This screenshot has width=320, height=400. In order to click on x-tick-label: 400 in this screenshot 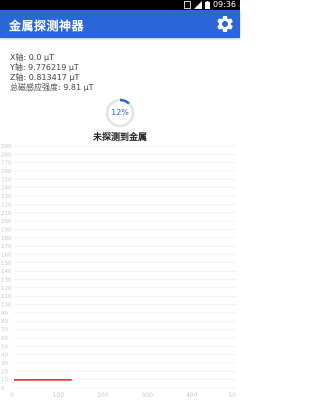, I will do `click(192, 395)`.